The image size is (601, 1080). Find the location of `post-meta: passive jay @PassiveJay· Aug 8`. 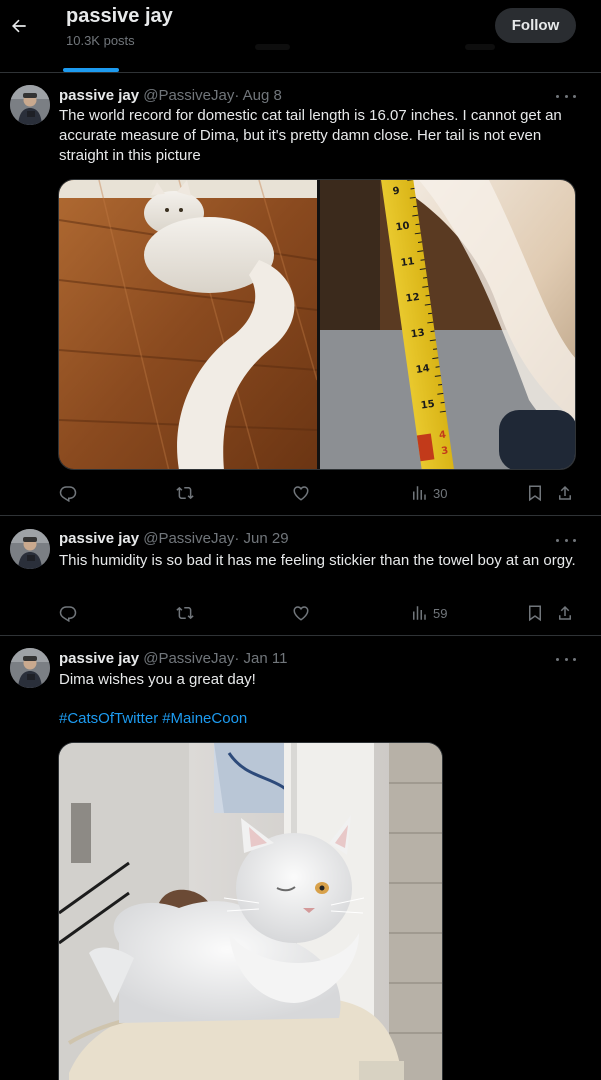

post-meta: passive jay @PassiveJay· Aug 8 is located at coordinates (170, 95).